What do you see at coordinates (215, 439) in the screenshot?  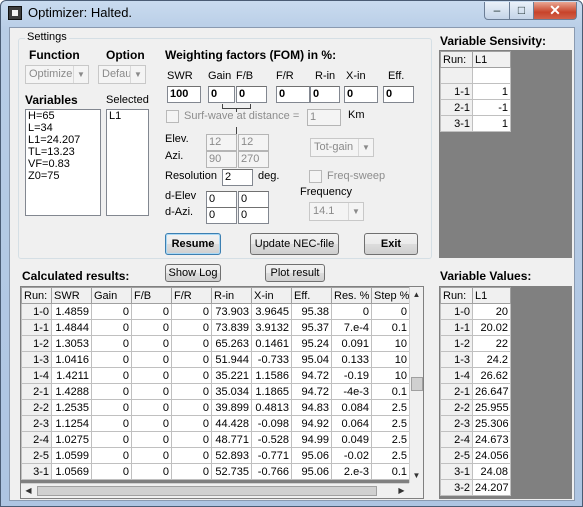 I see `table-row: 2-4 1.0275 0 0 0 48.771 -0.528 94.99 0.049 2.5` at bounding box center [215, 439].